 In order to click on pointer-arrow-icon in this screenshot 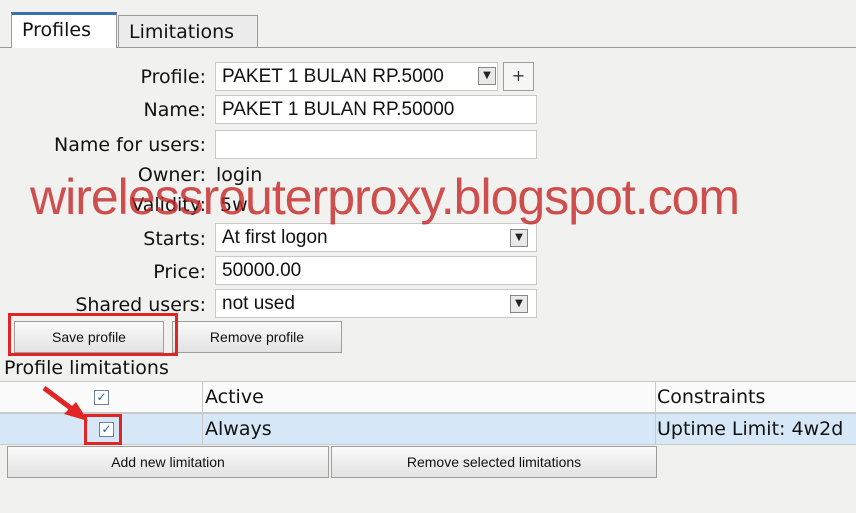, I will do `click(65, 403)`.